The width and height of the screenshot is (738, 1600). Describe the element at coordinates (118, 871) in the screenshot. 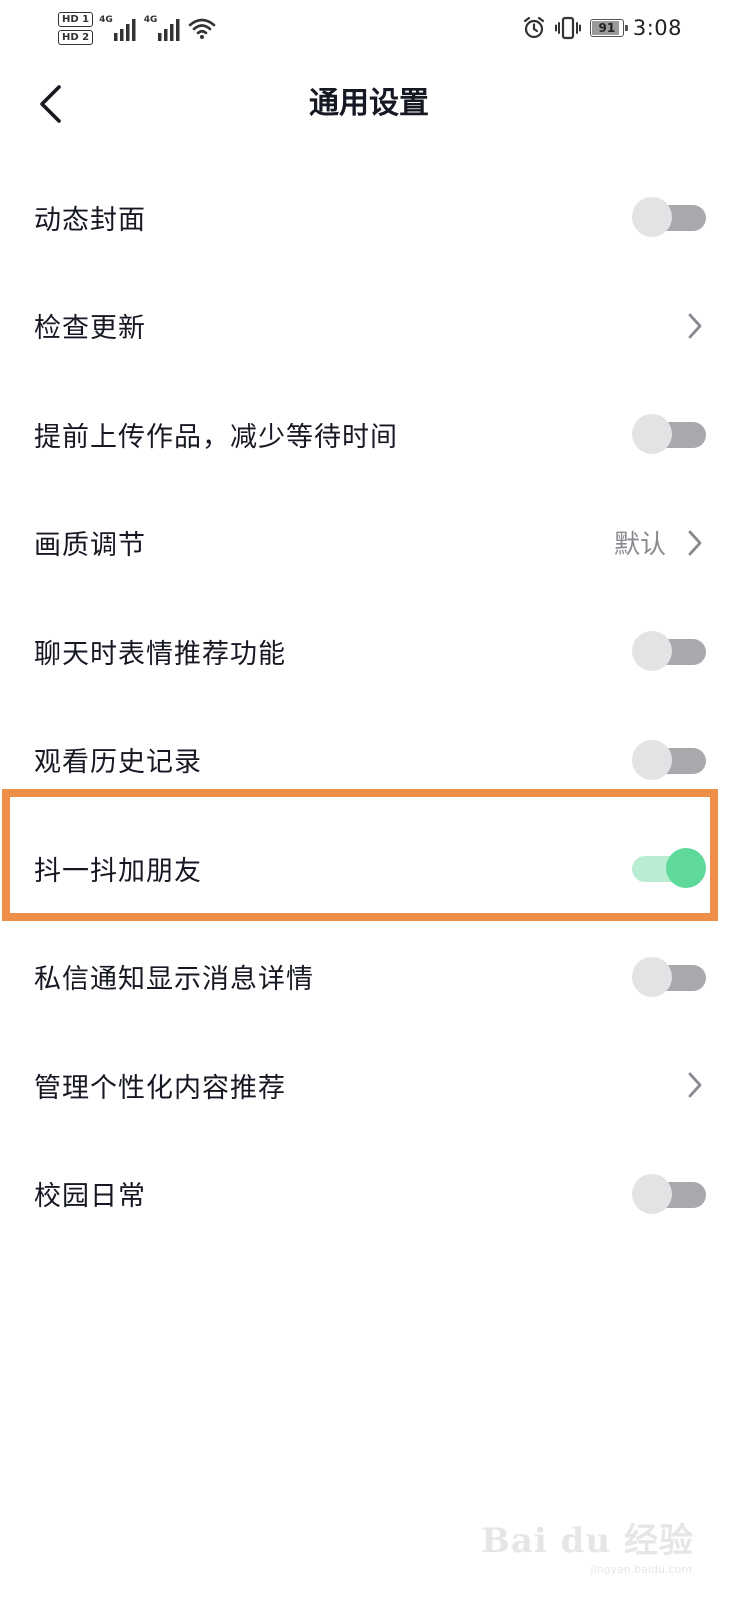

I see `settings-row-label: 抖一抖加朋友` at that location.